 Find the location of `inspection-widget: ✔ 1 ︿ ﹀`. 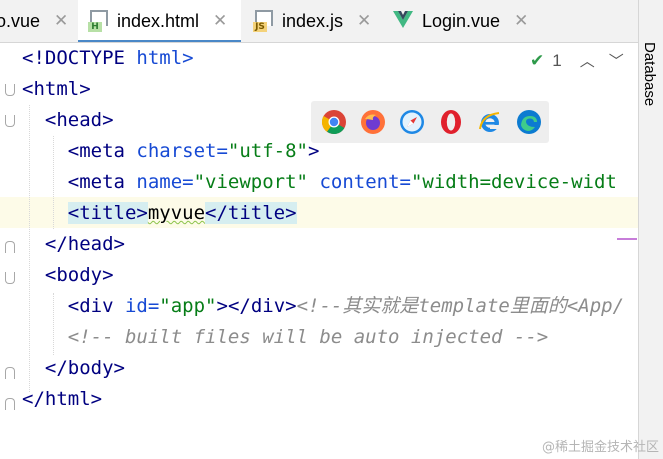

inspection-widget: ✔ 1 ︿ ﹀ is located at coordinates (577, 60).